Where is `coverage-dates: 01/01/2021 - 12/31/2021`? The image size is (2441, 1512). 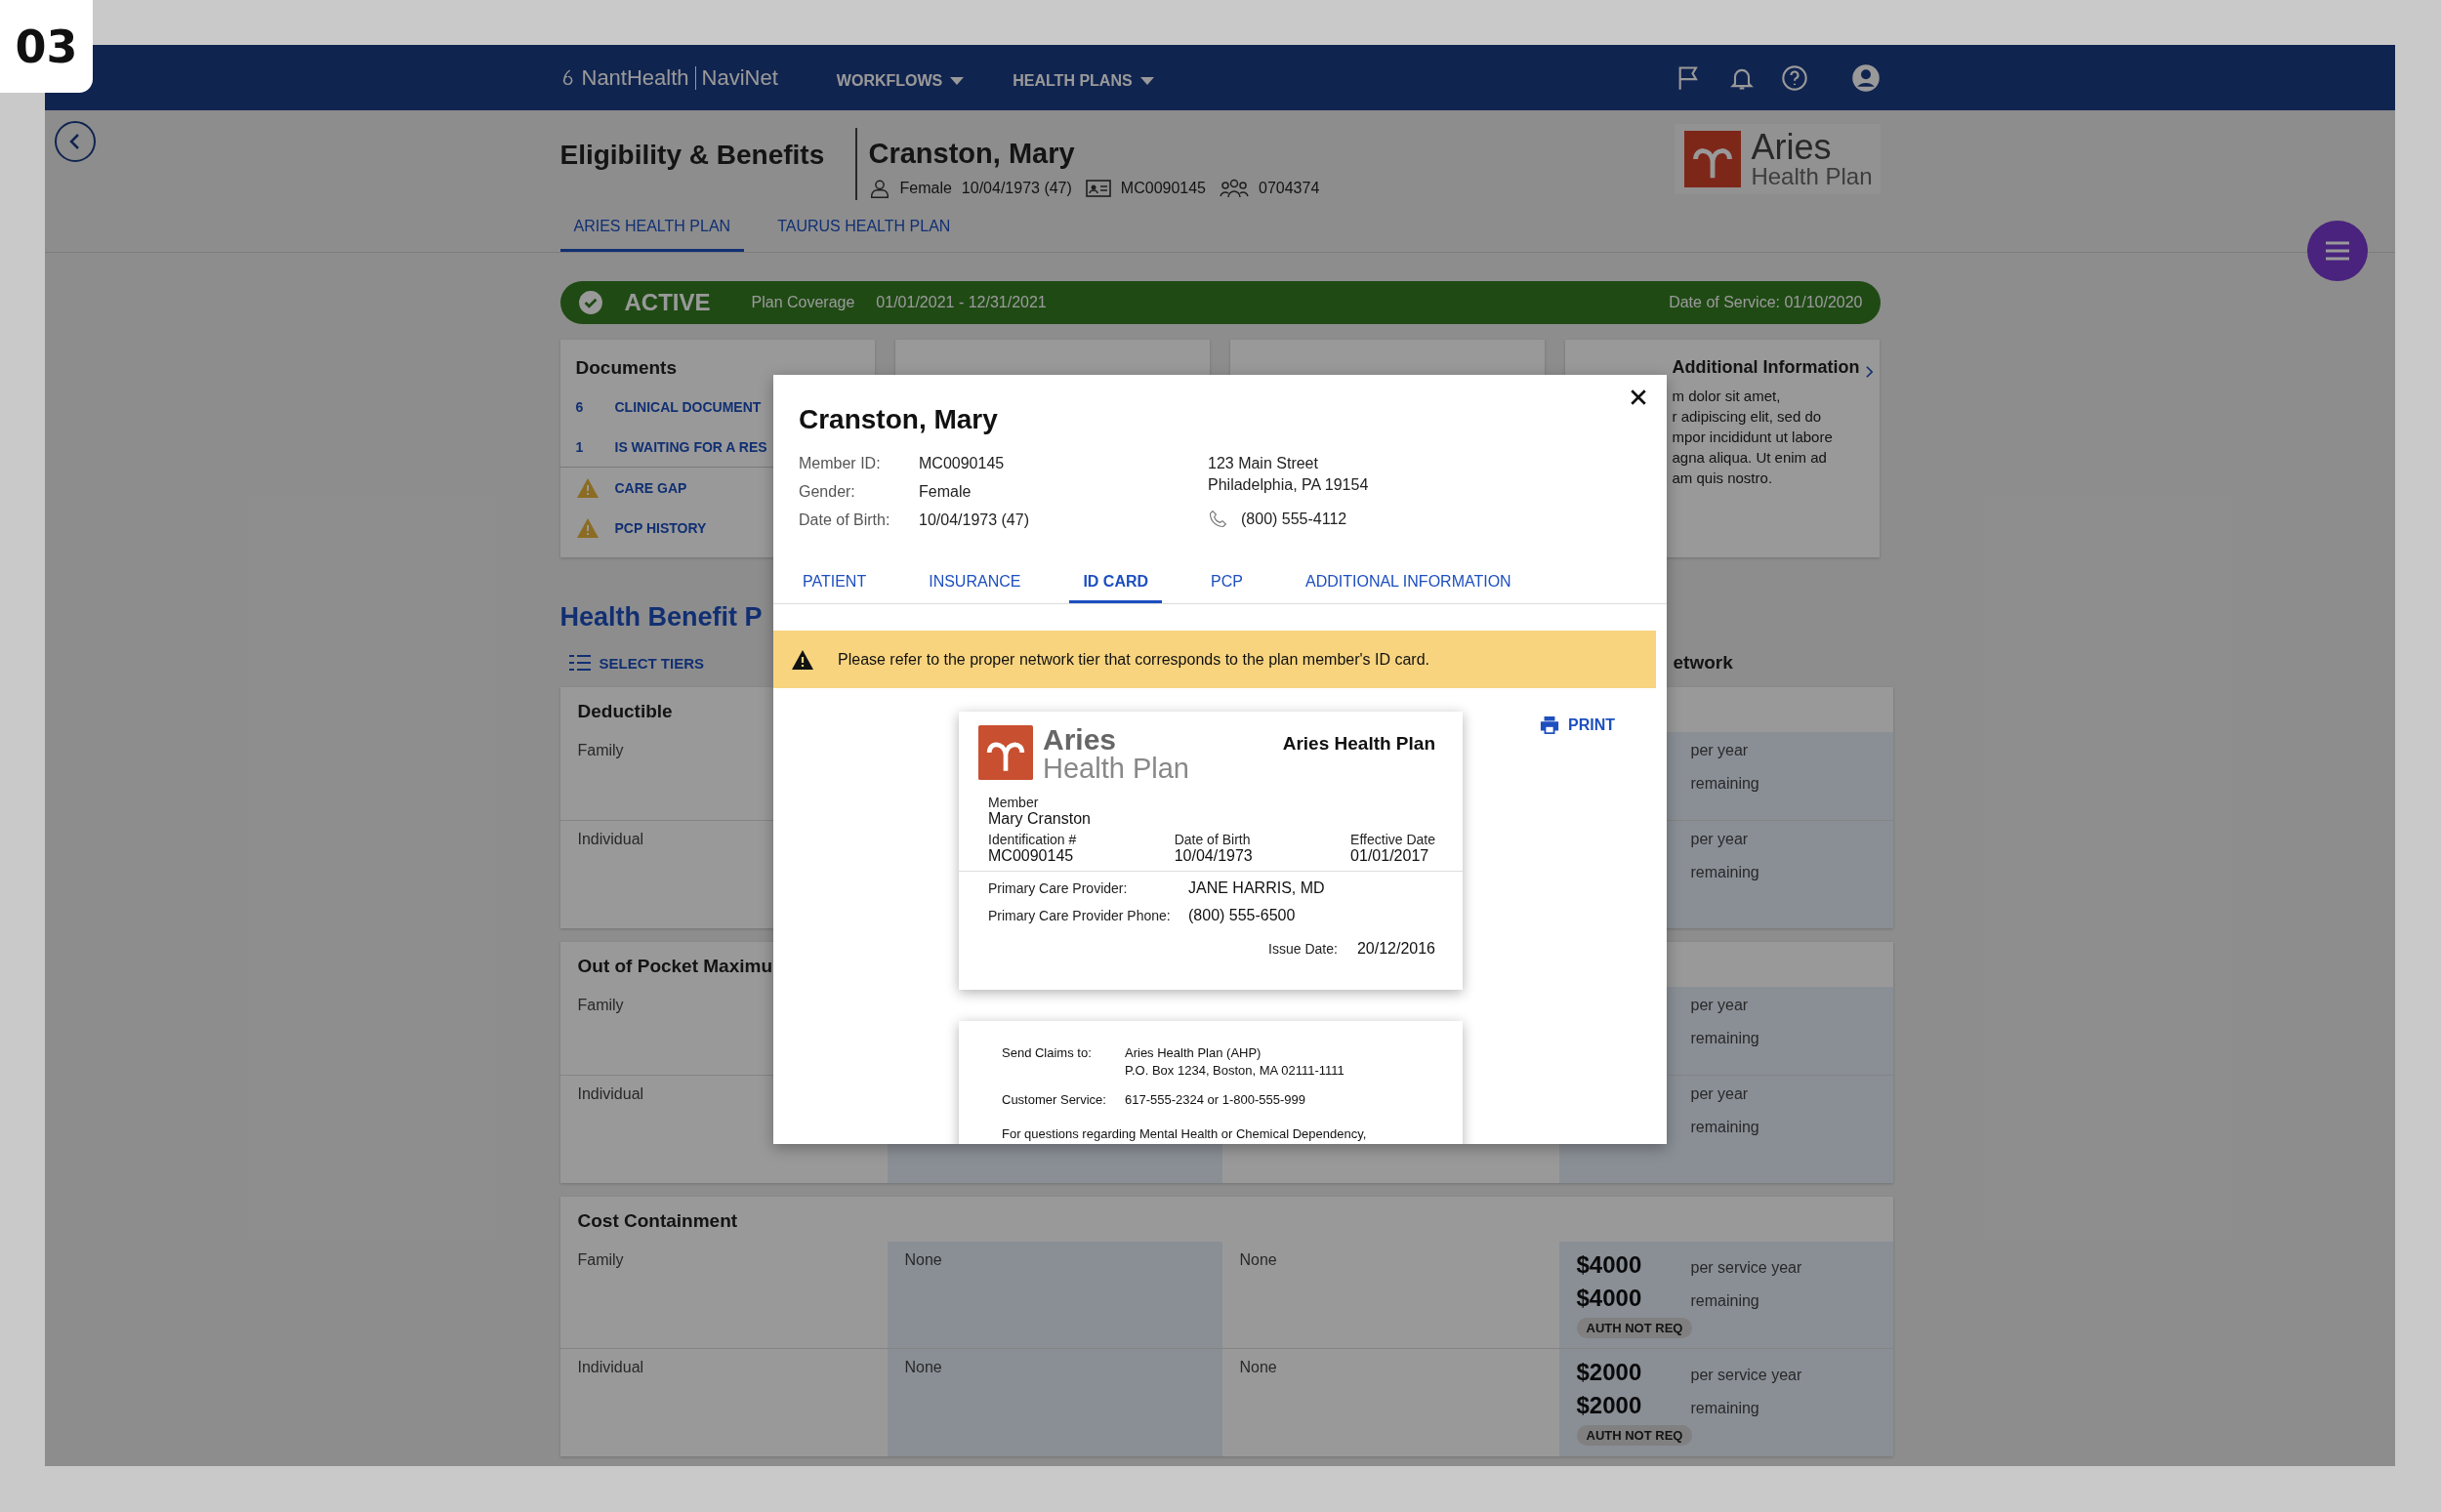 coverage-dates: 01/01/2021 - 12/31/2021 is located at coordinates (962, 302).